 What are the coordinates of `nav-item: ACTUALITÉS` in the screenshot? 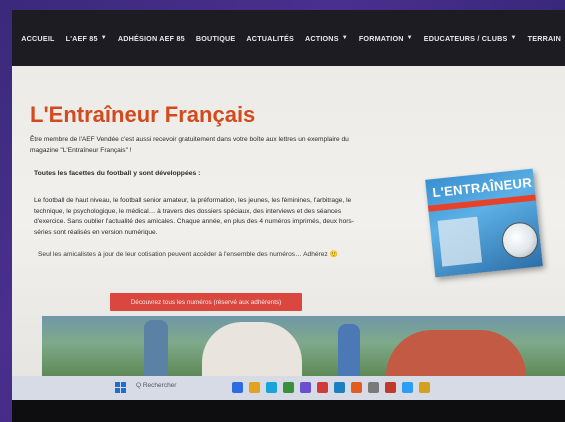 It's located at (270, 38).